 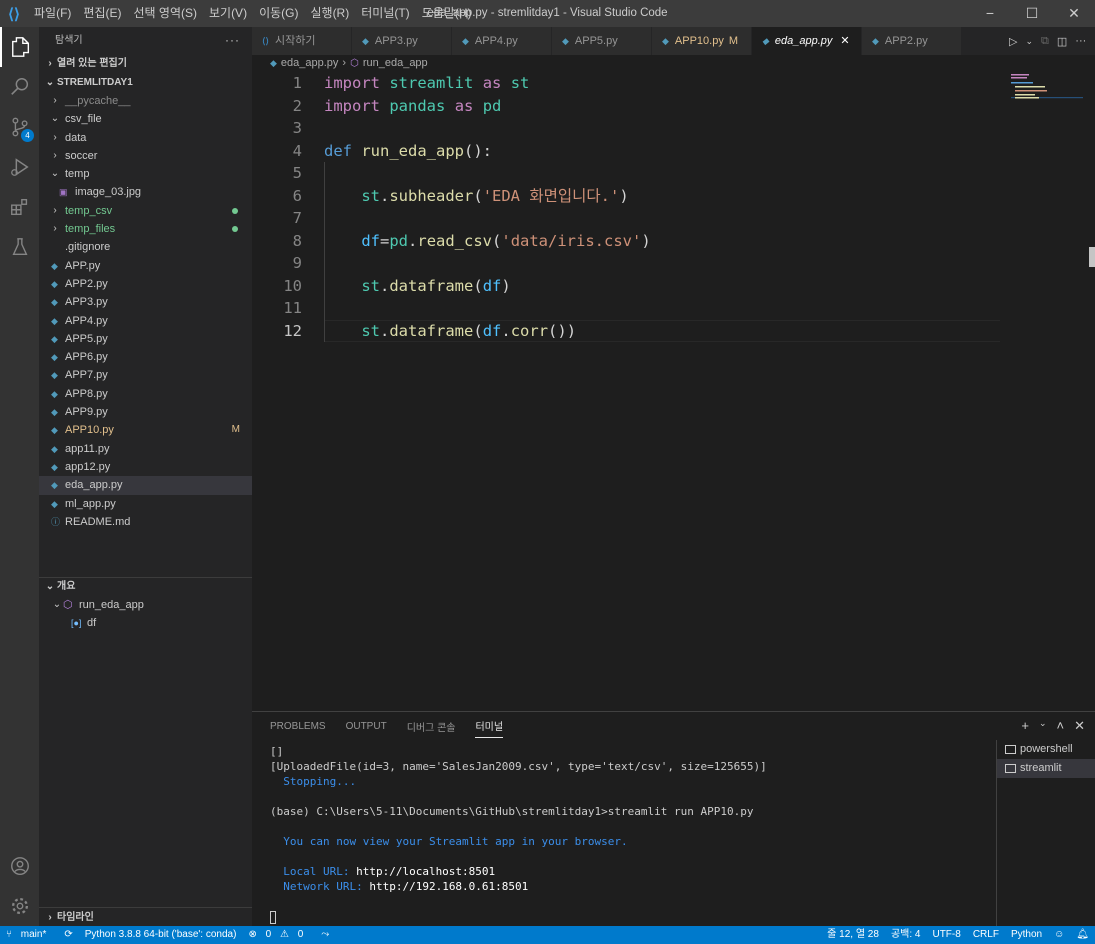 What do you see at coordinates (145, 917) in the screenshot?
I see `timeline-section: › 타임라인` at bounding box center [145, 917].